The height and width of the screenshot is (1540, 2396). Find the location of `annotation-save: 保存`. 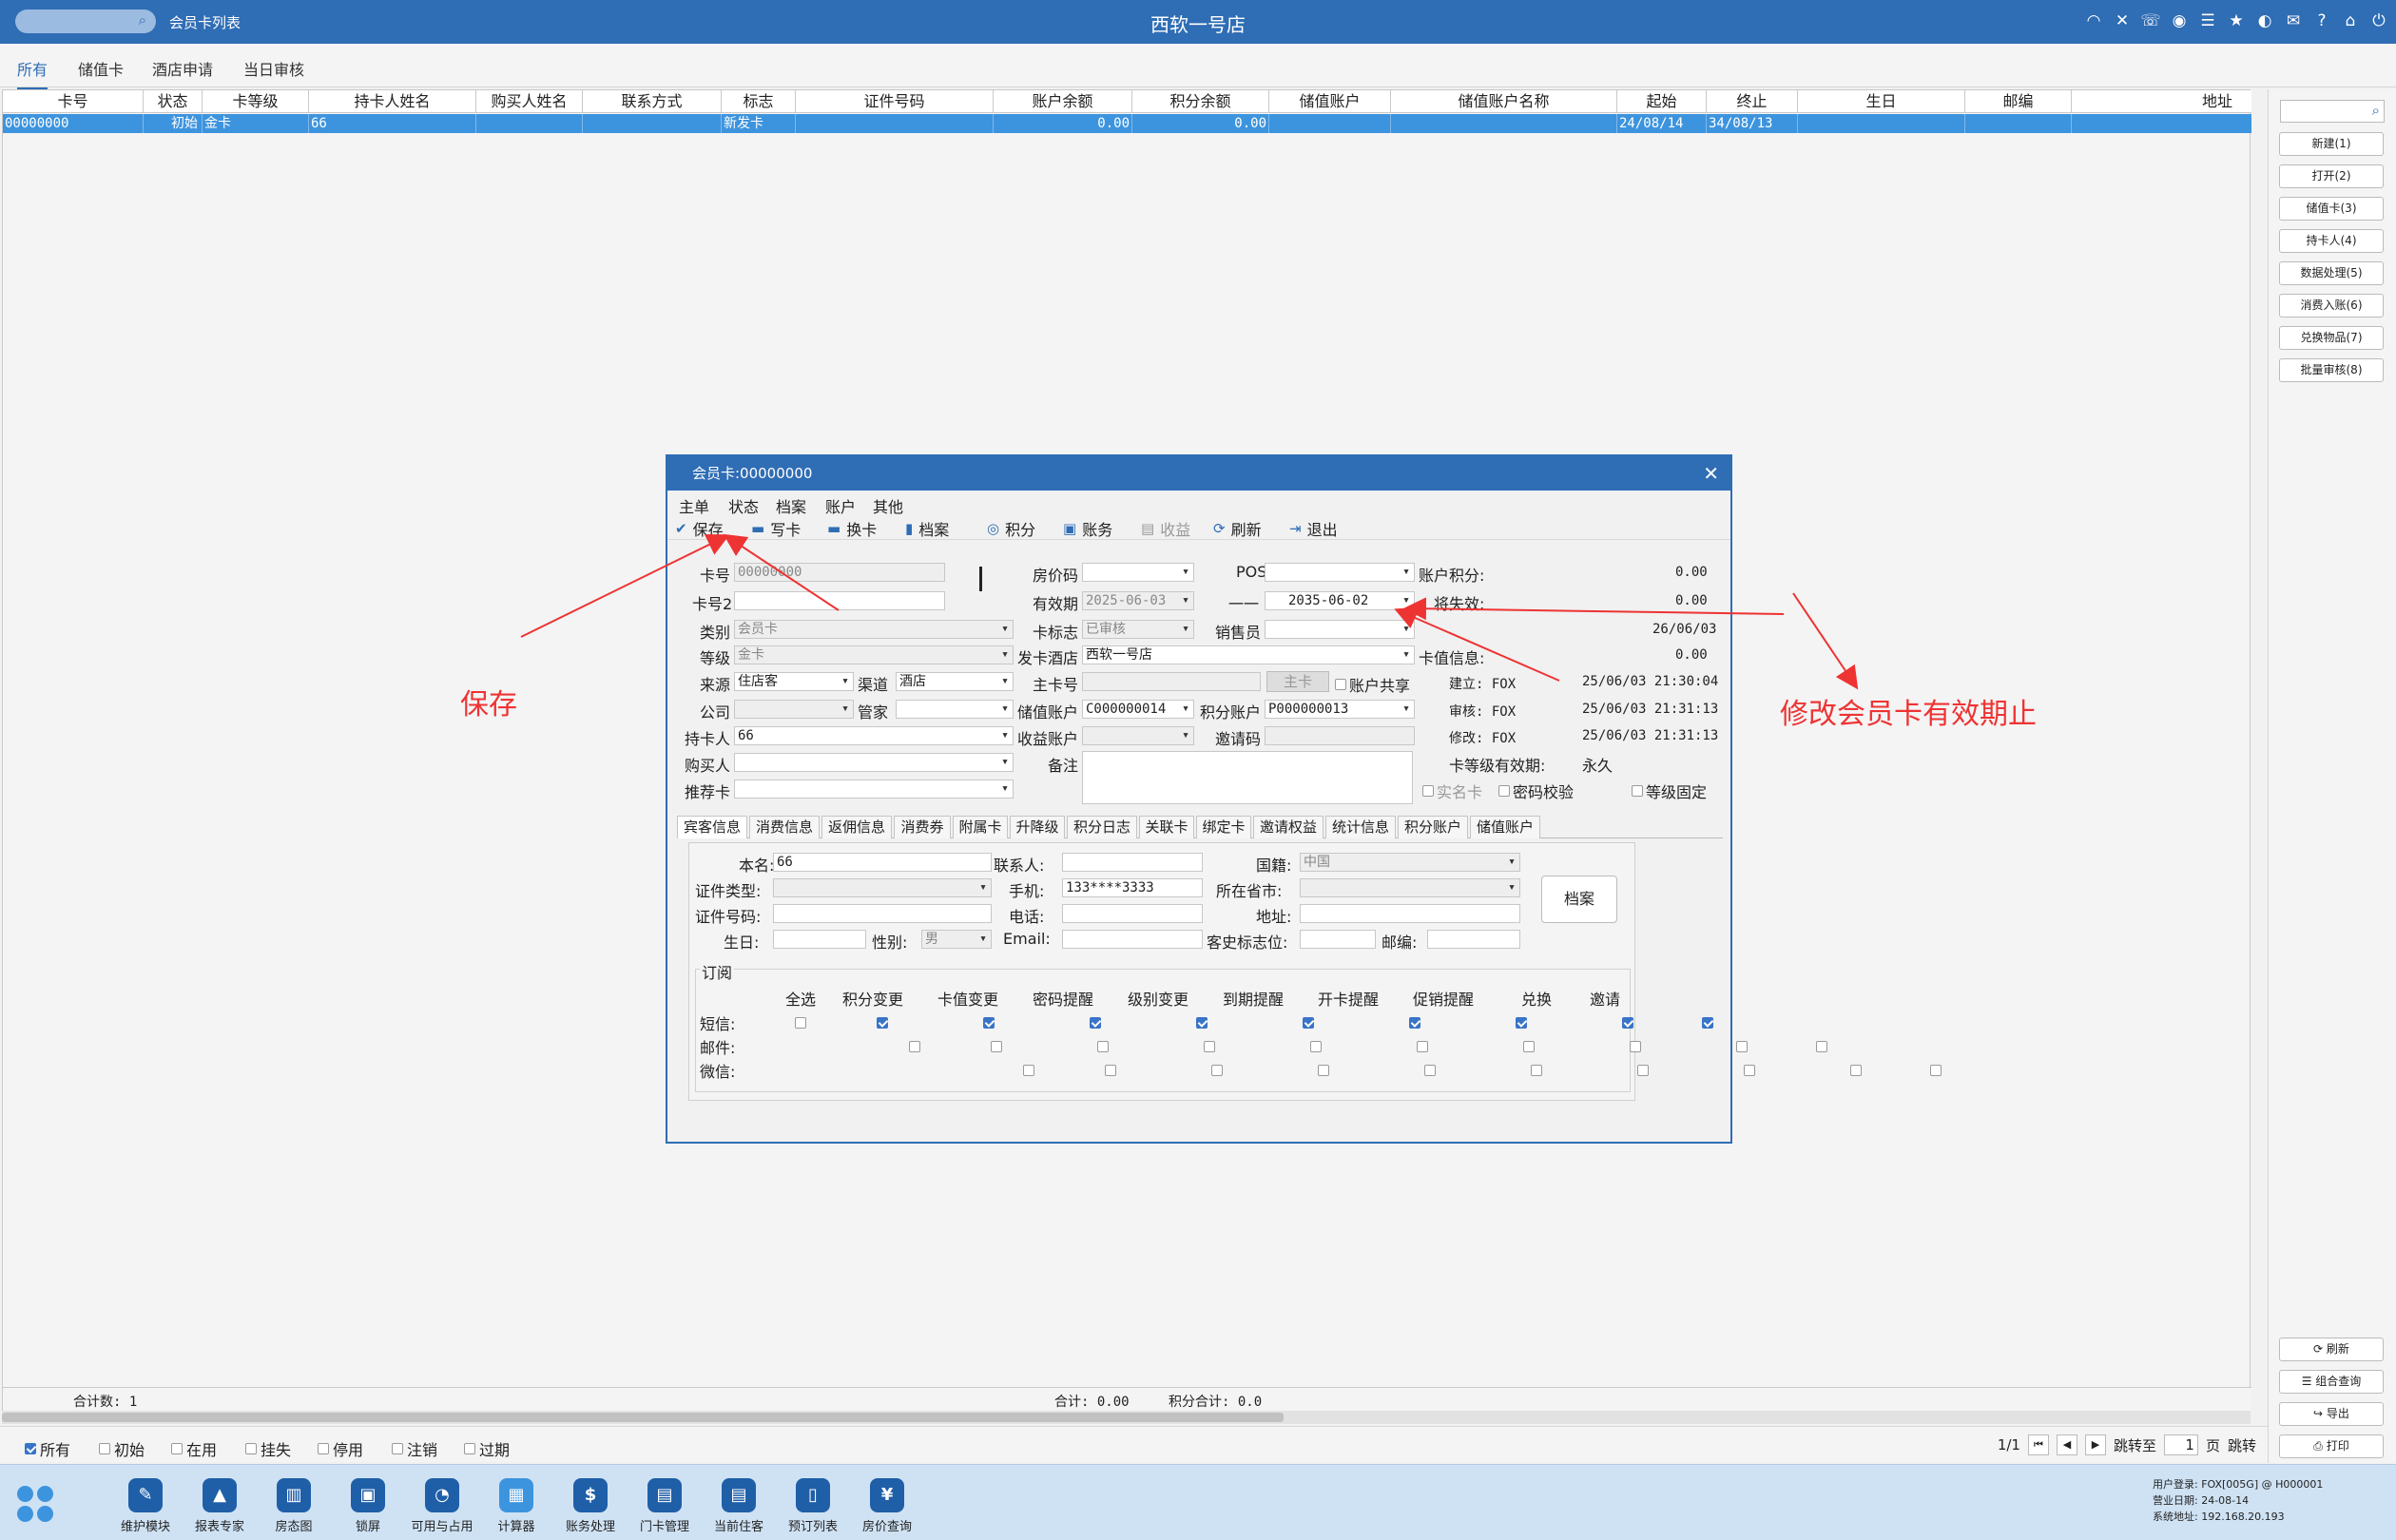

annotation-save: 保存 is located at coordinates (488, 705).